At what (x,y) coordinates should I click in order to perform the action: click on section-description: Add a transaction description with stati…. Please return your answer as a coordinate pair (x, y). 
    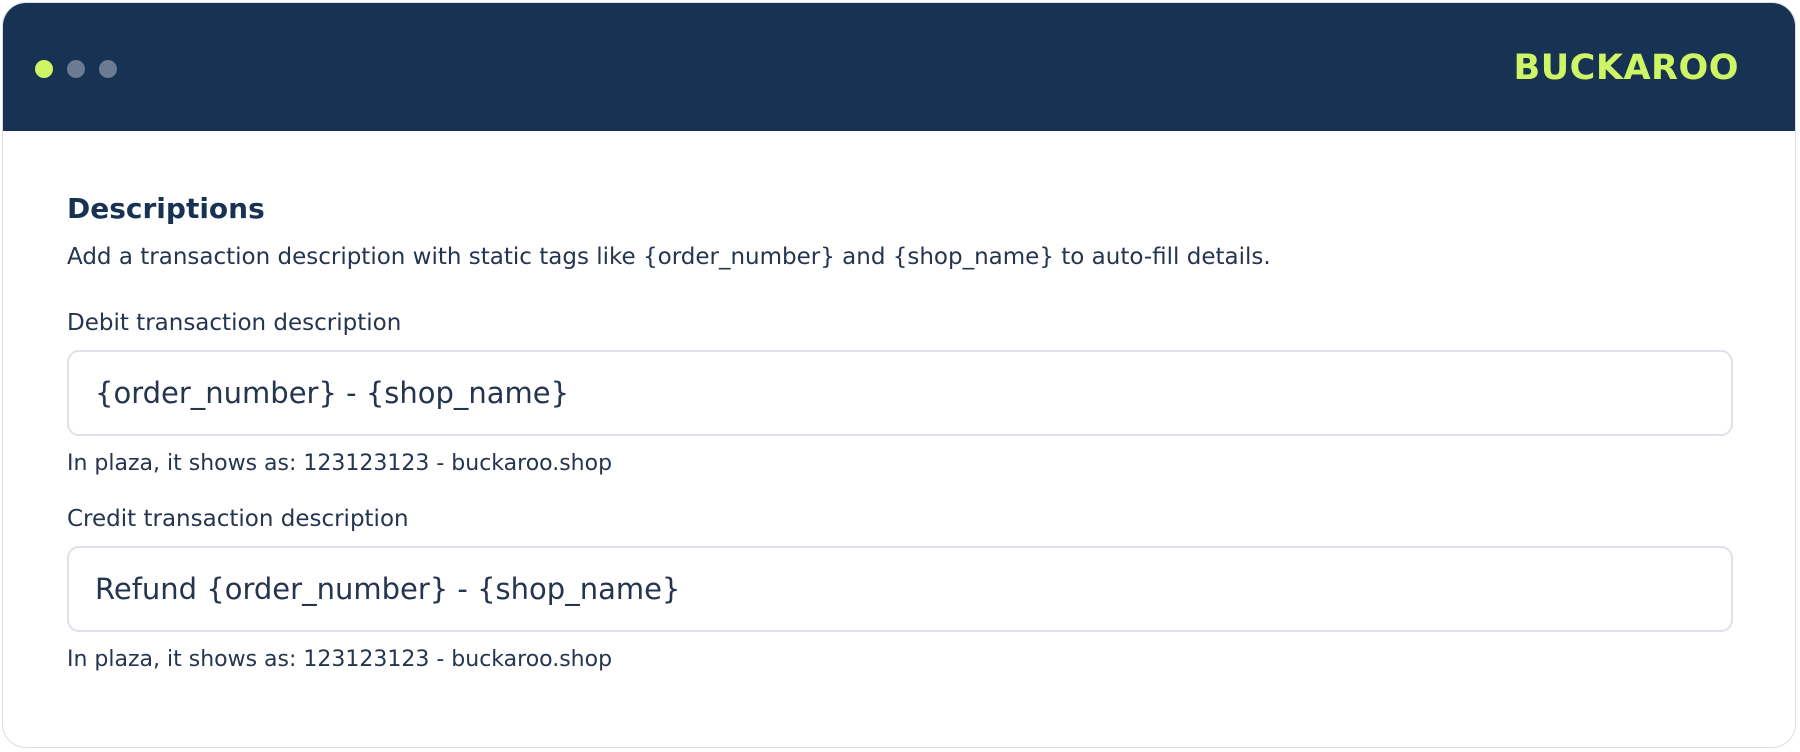
    Looking at the image, I should click on (669, 257).